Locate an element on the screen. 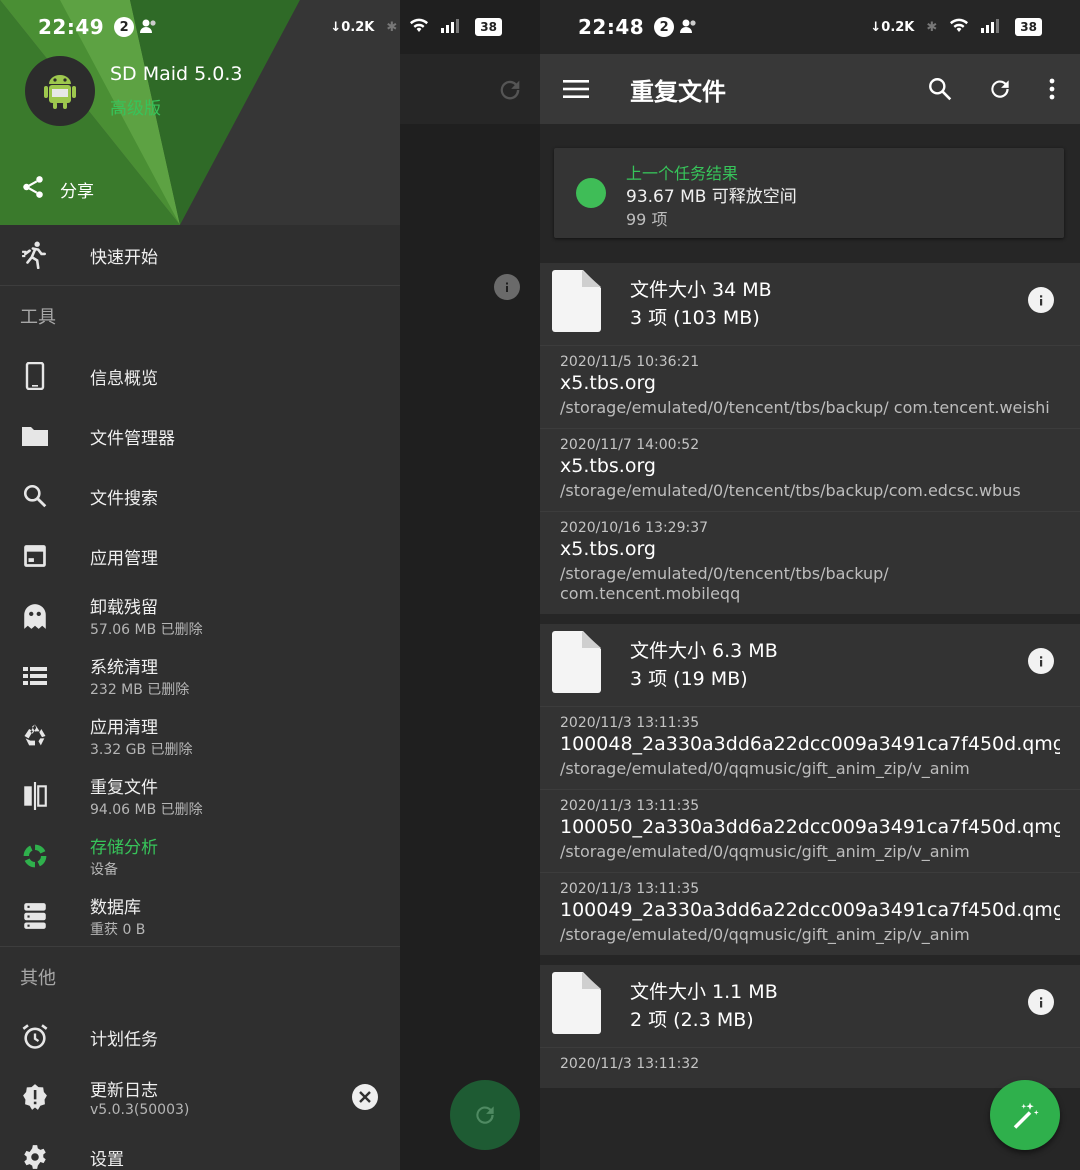  menu-item-label: 信息概览 is located at coordinates (124, 378).